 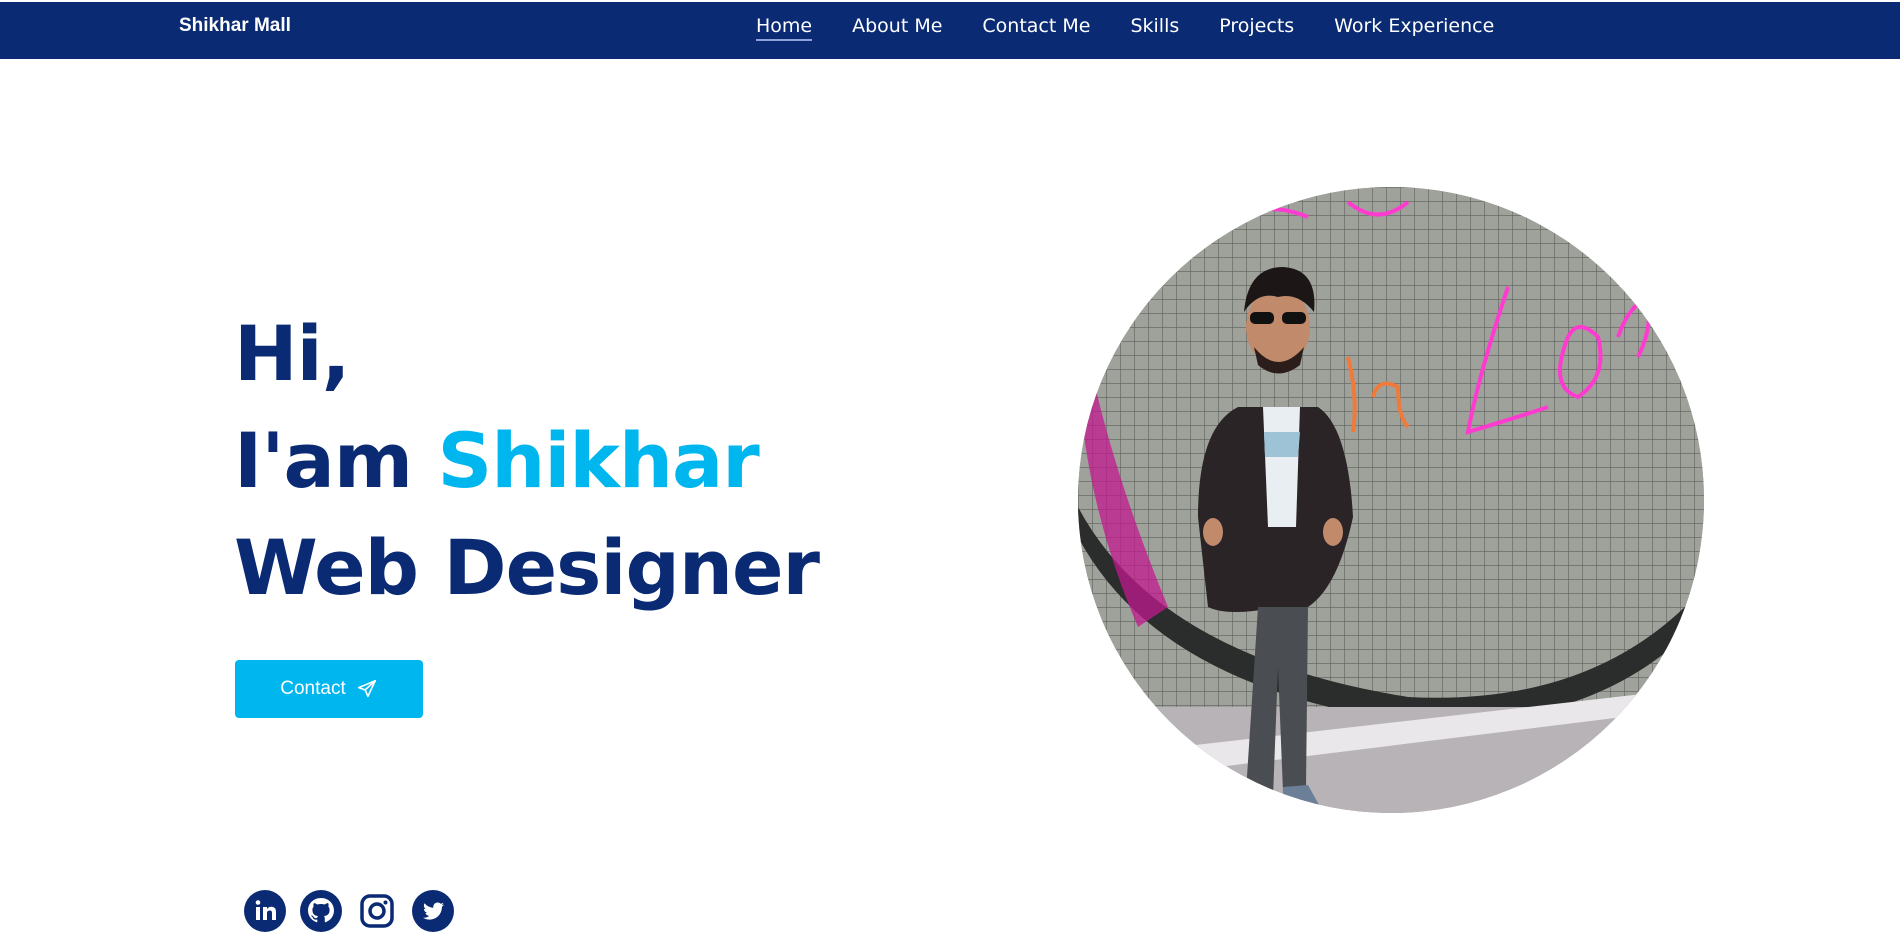 I want to click on social-links, so click(x=349, y=911).